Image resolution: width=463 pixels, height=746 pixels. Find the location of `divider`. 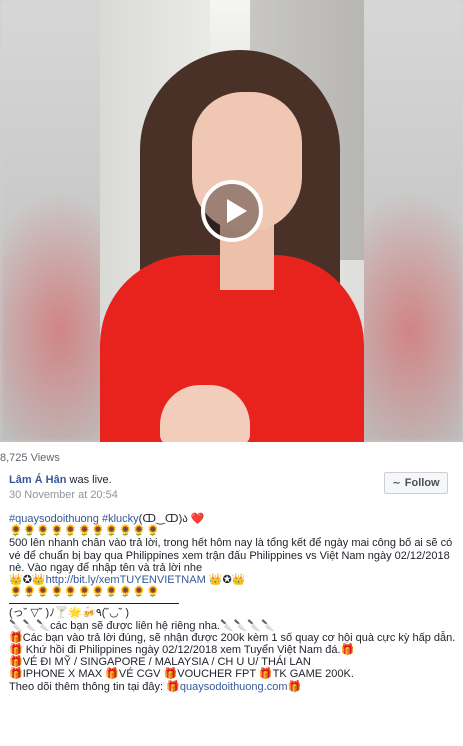

divider is located at coordinates (94, 601).